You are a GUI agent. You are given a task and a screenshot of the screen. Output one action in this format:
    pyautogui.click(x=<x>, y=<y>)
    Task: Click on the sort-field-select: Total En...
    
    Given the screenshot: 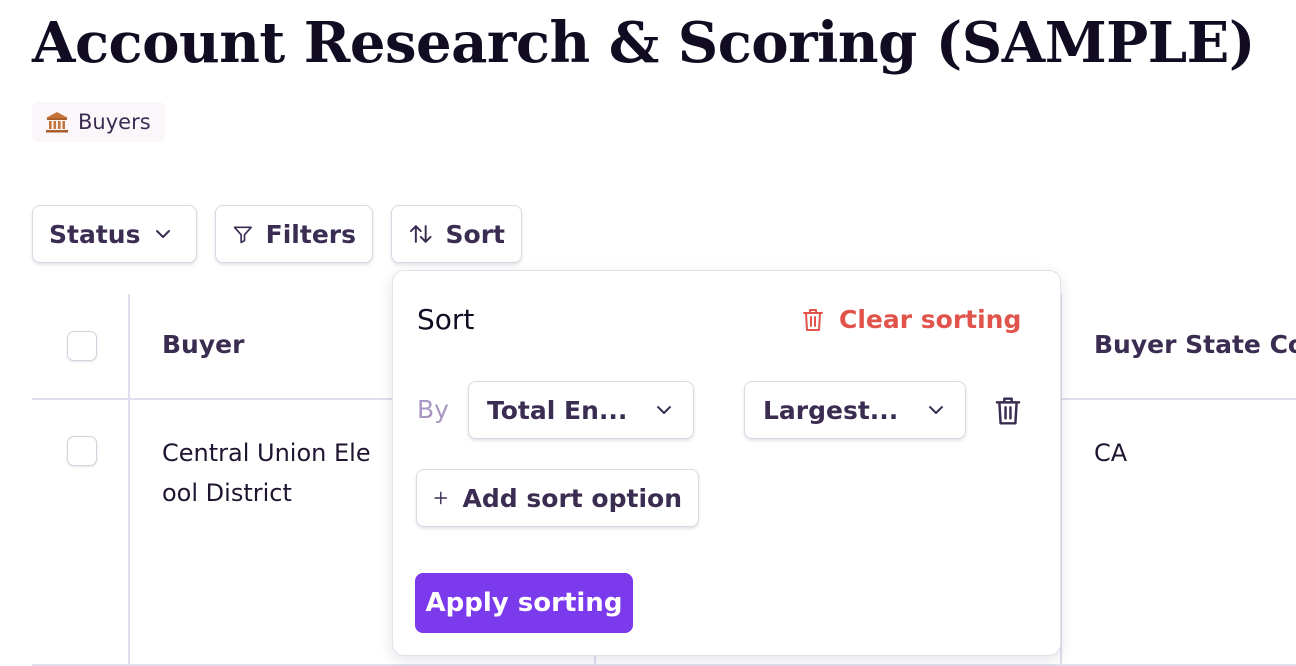 What is the action you would take?
    pyautogui.click(x=581, y=410)
    